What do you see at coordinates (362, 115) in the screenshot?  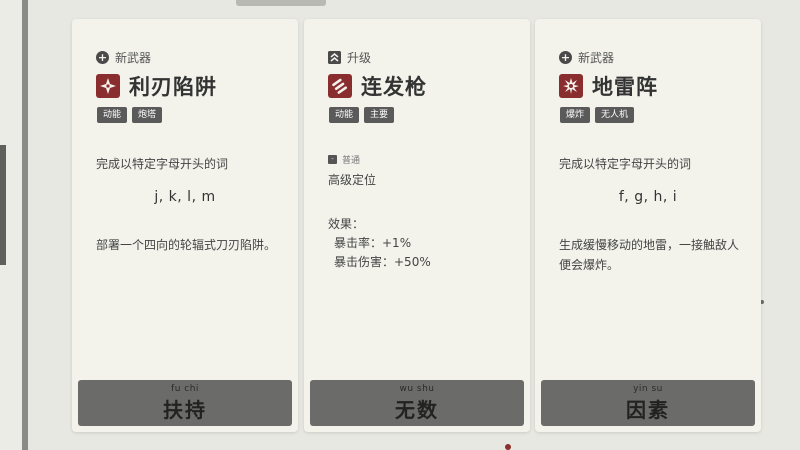 I see `tag-list: 动能 主要` at bounding box center [362, 115].